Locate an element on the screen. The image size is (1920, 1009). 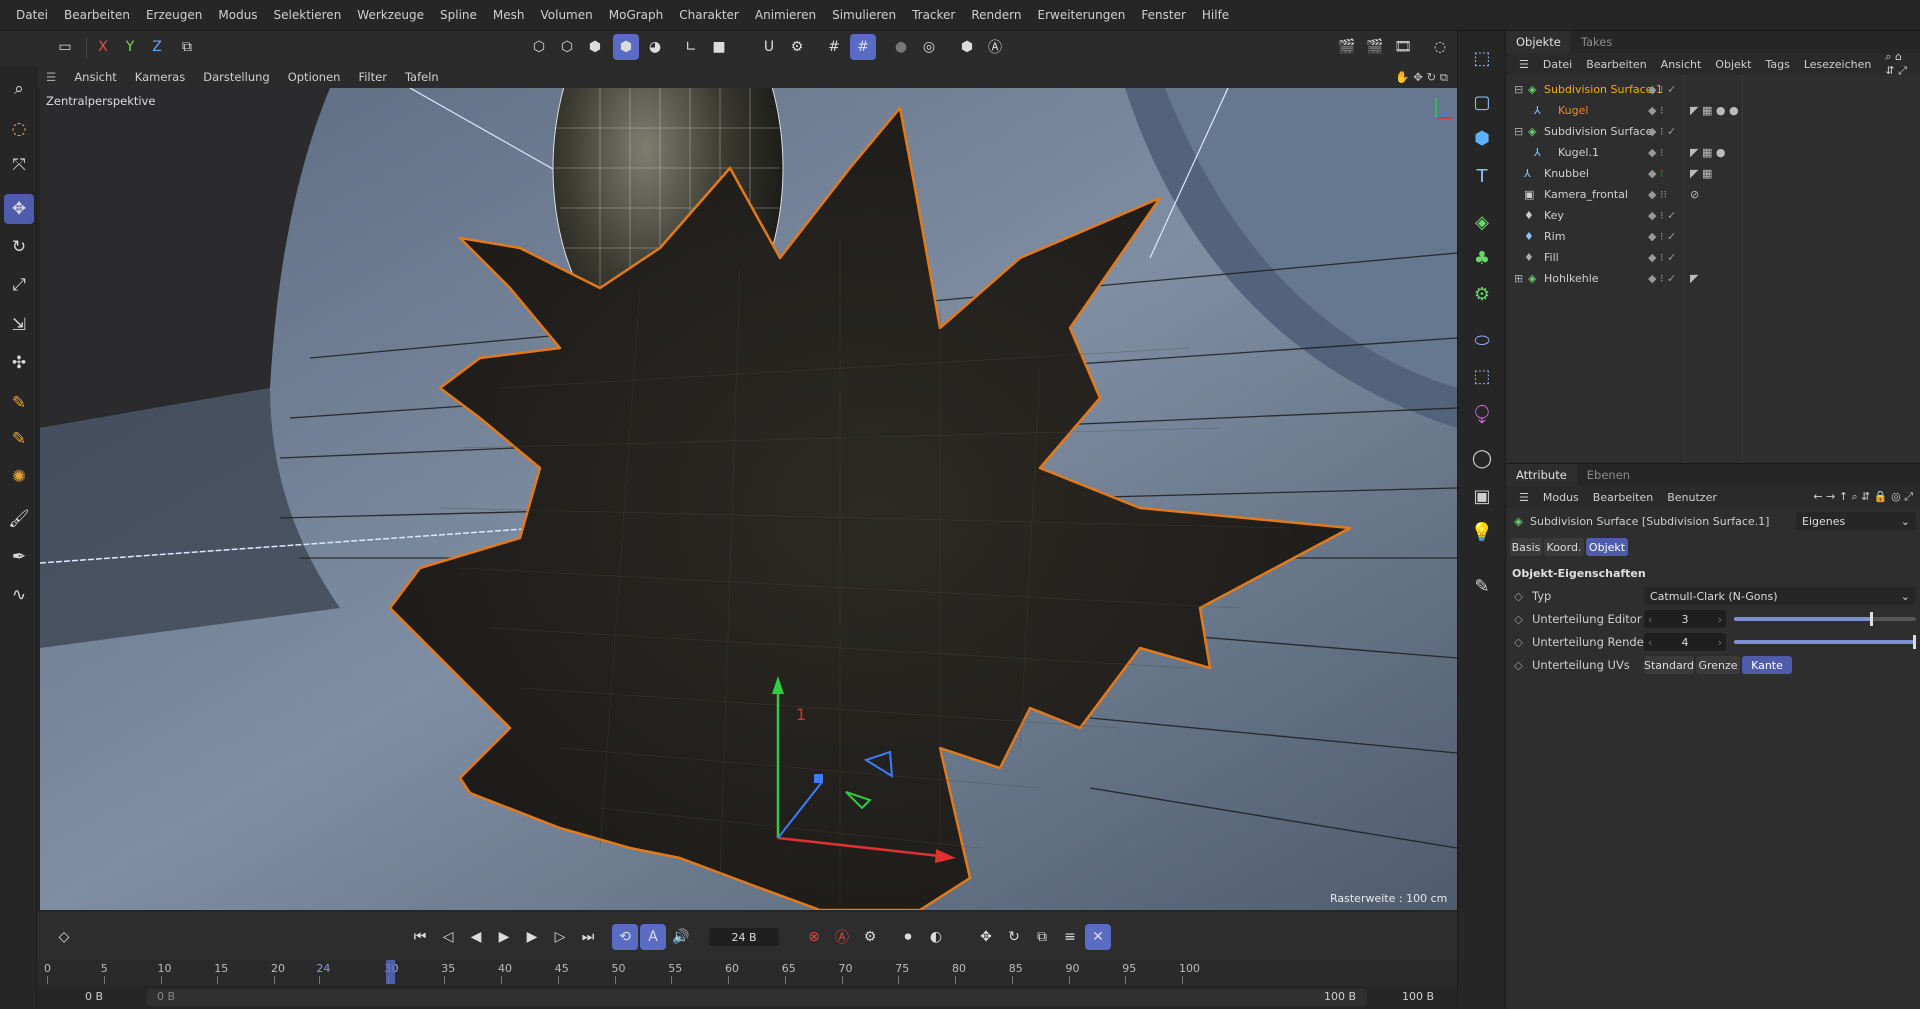
render-picture-viewer-icon: 🎬 is located at coordinates (1375, 47).